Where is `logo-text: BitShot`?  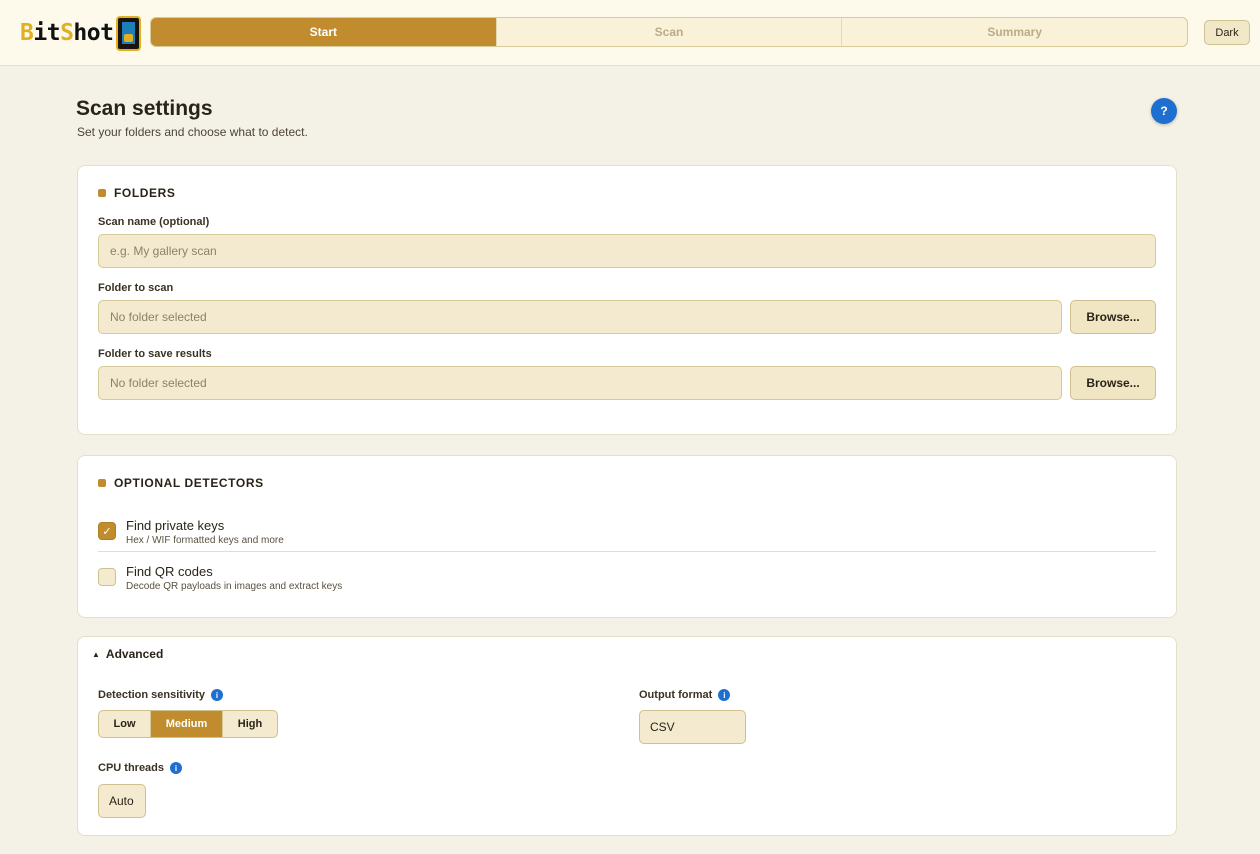
logo-text: BitShot is located at coordinates (67, 33).